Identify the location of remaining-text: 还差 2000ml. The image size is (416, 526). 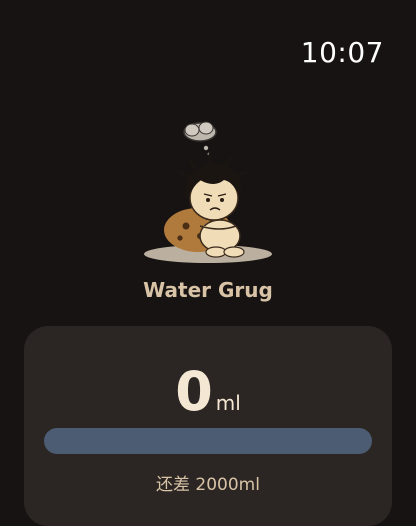
(208, 485).